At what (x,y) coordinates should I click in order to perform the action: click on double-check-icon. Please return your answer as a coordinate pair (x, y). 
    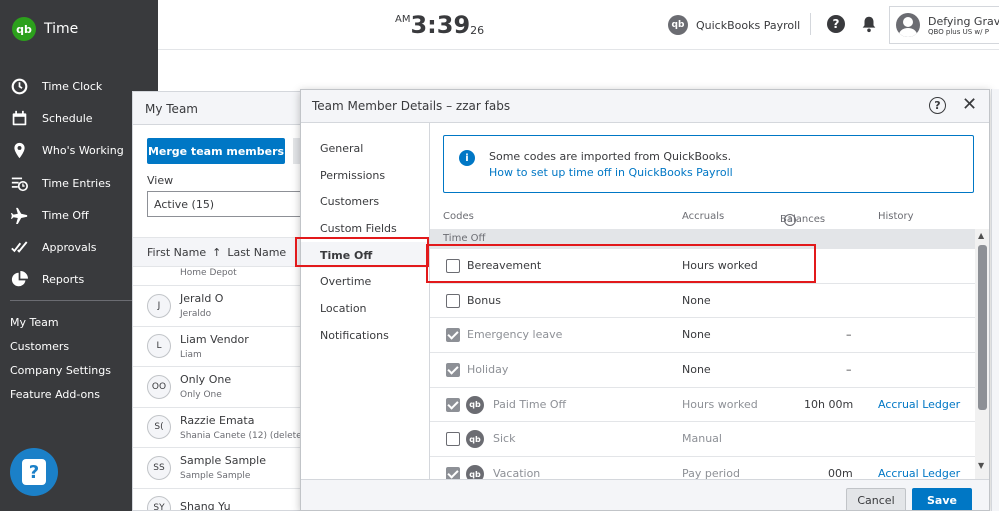
    Looking at the image, I should click on (19, 247).